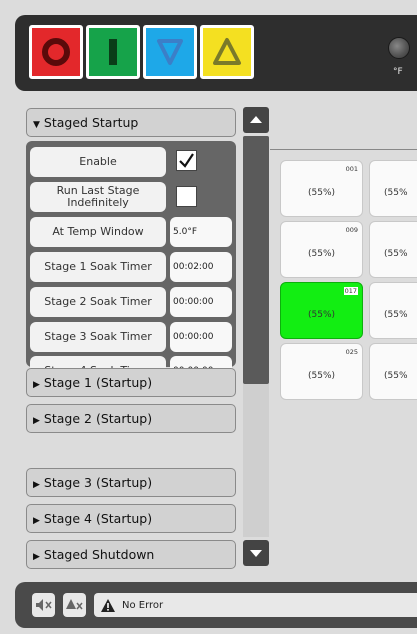 This screenshot has width=417, height=634. I want to click on stage-3-soak-timer-field: 00:00:00, so click(201, 337).